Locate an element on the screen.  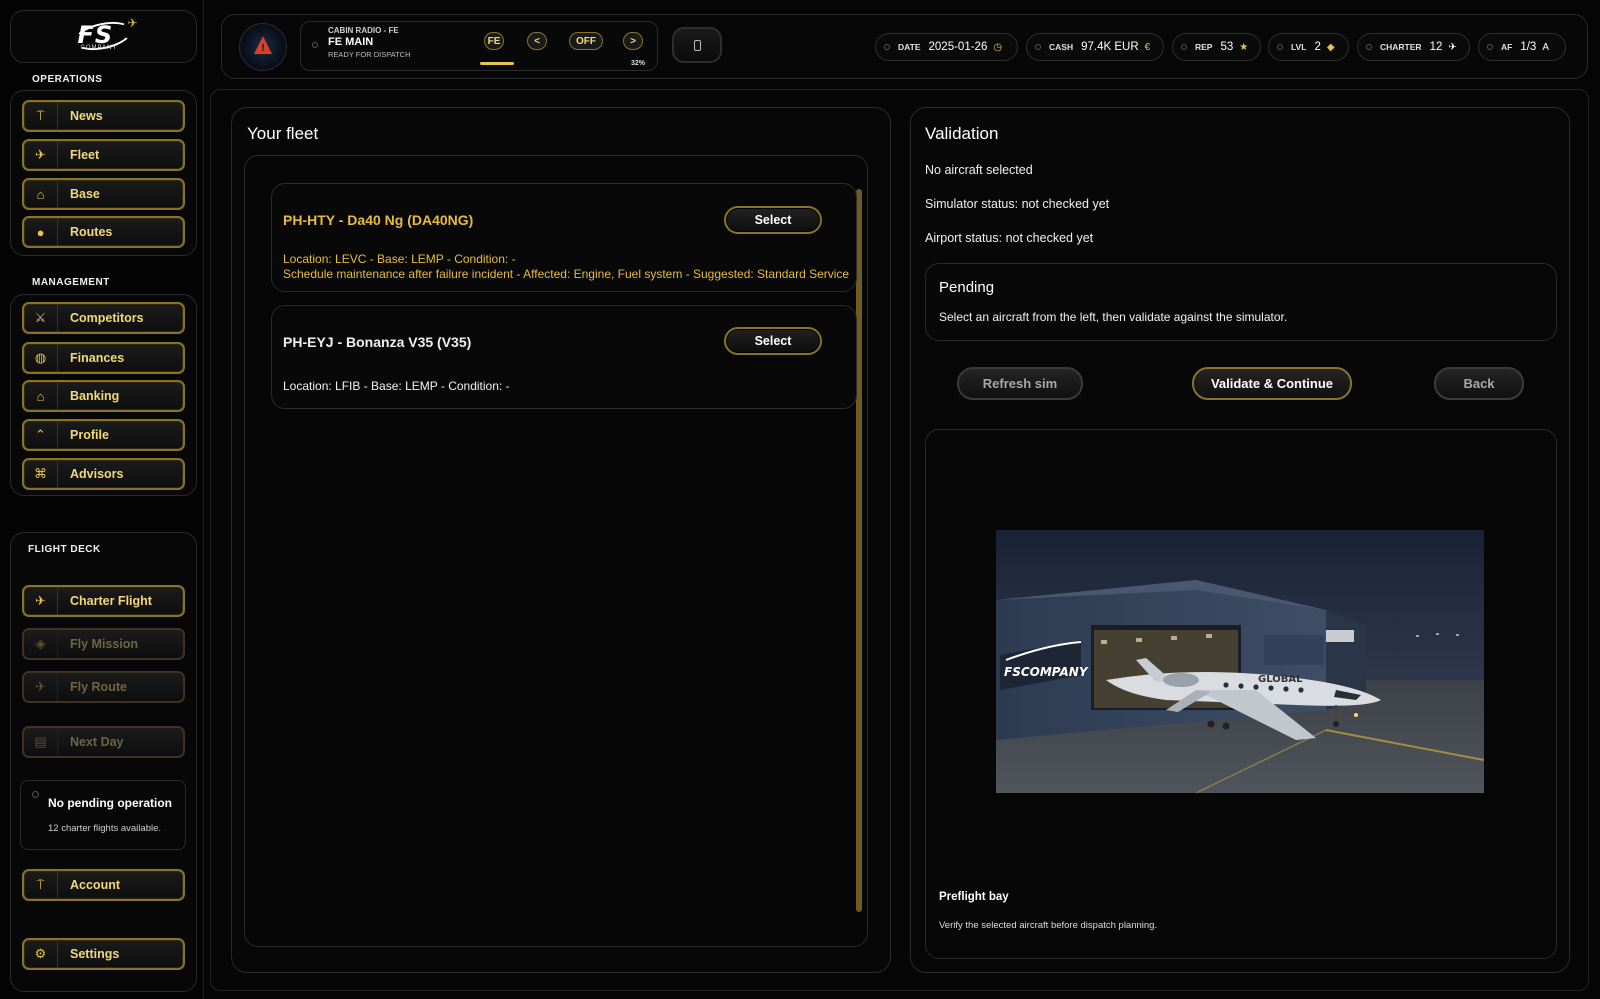
aircraft-status: No aircraft selected is located at coordinates (979, 170).